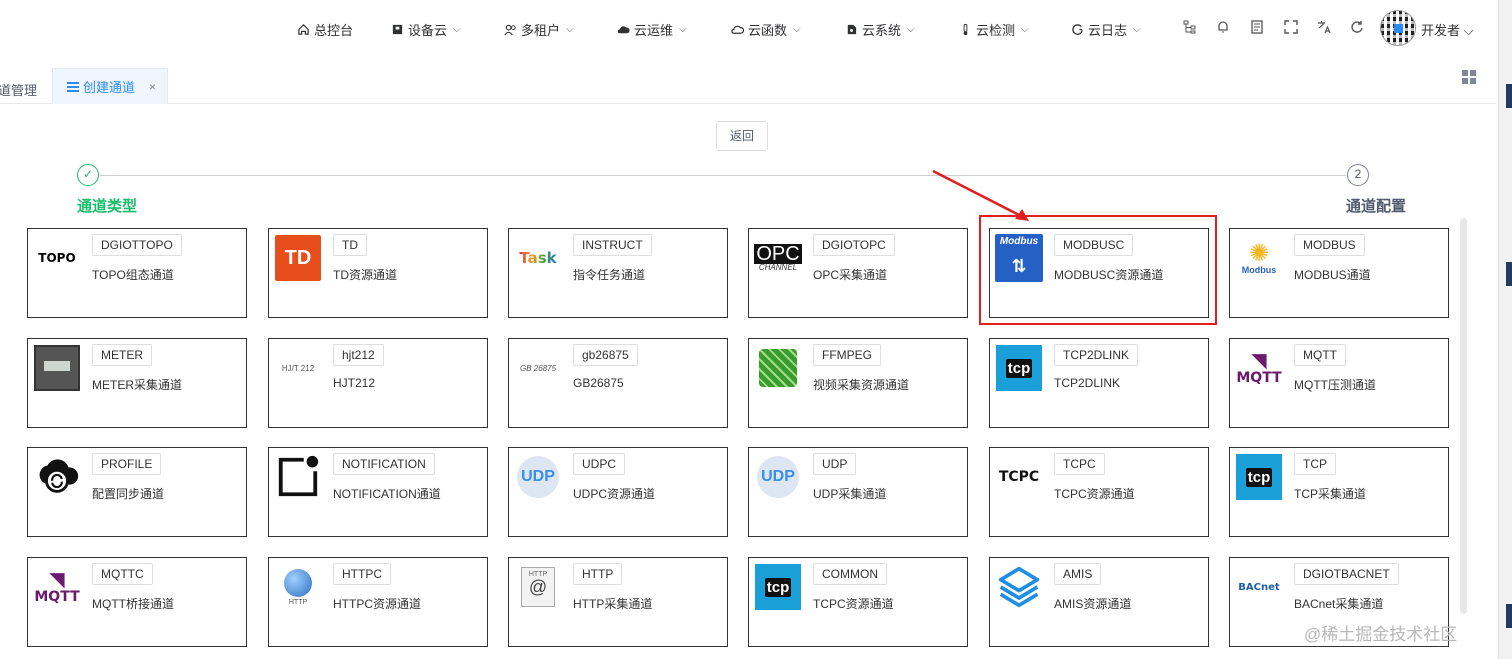 The image size is (1512, 659). What do you see at coordinates (861, 385) in the screenshot?
I see `channel-description: 视频采集资源通道` at bounding box center [861, 385].